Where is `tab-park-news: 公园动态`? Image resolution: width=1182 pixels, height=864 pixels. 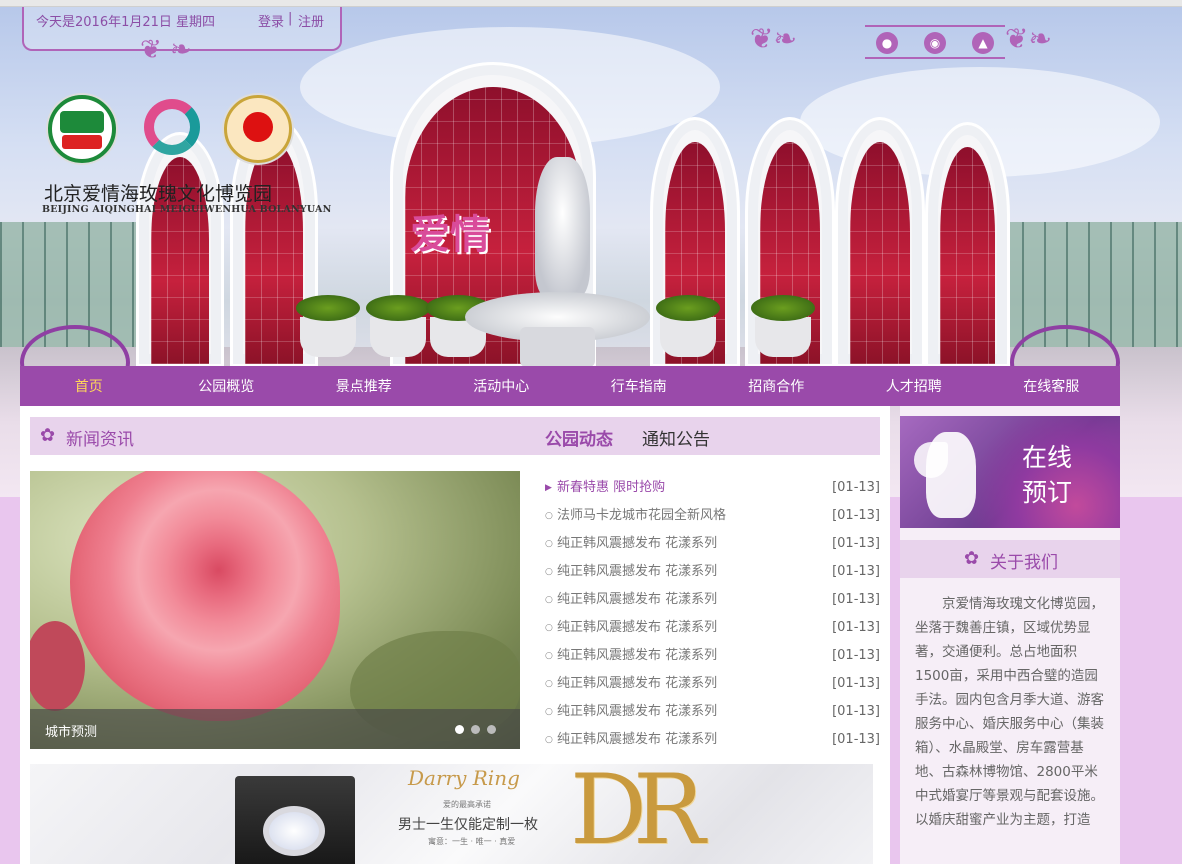 tab-park-news: 公园动态 is located at coordinates (579, 437).